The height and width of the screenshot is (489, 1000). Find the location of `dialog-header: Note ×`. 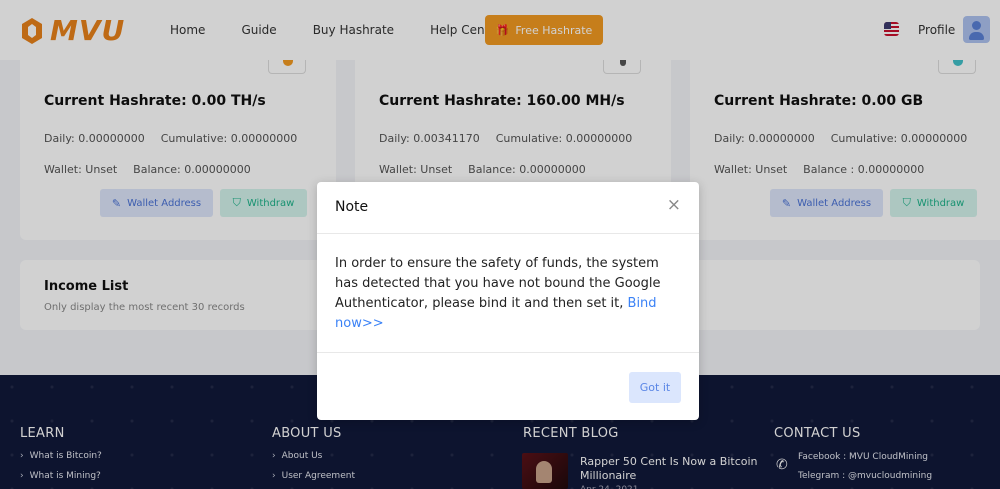

dialog-header: Note × is located at coordinates (508, 208).